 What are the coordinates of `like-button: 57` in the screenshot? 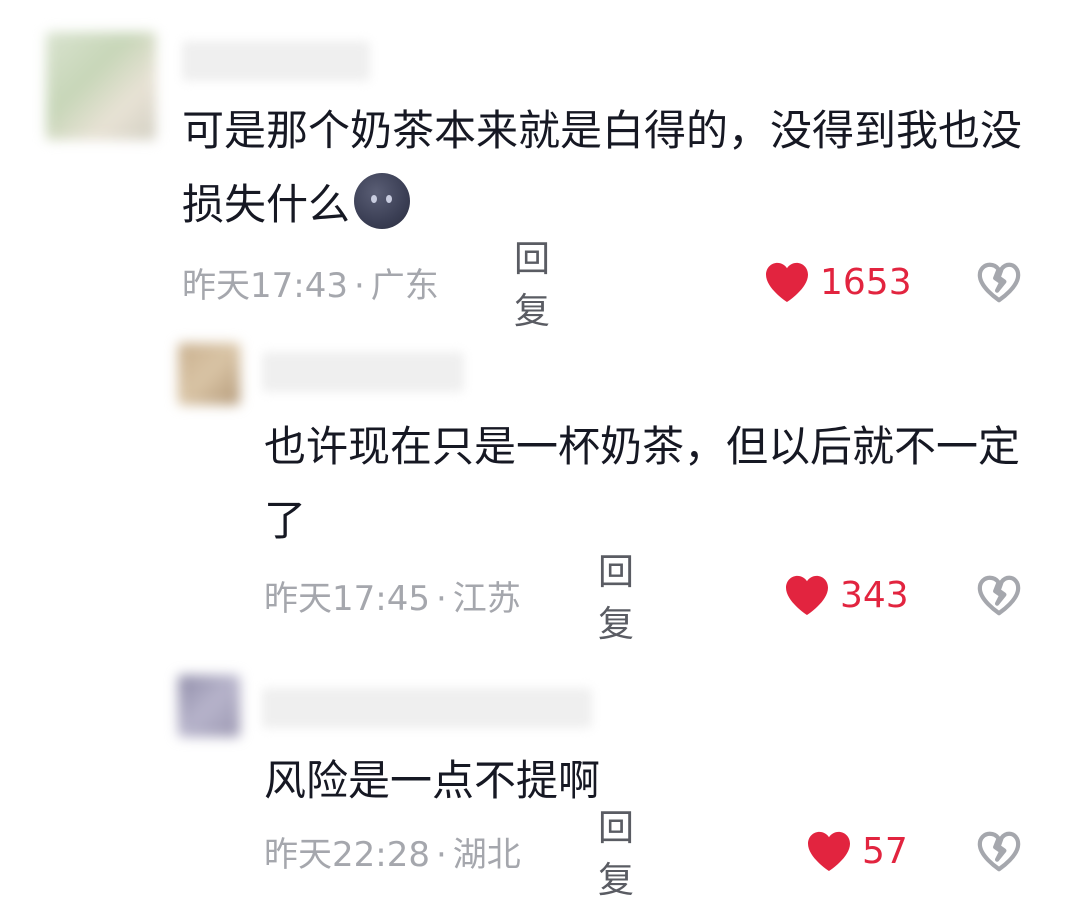 It's located at (857, 851).